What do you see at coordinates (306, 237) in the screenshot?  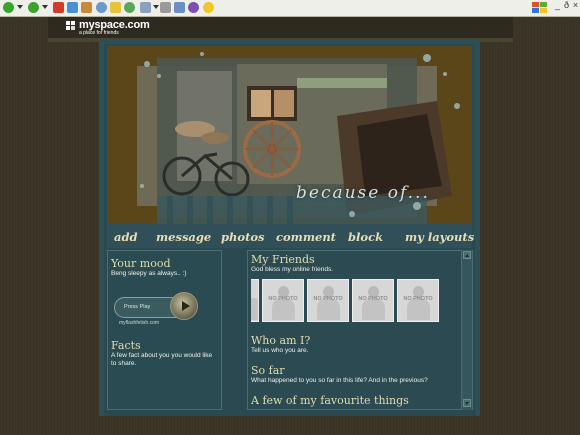 I see `nav-comment: comment` at bounding box center [306, 237].